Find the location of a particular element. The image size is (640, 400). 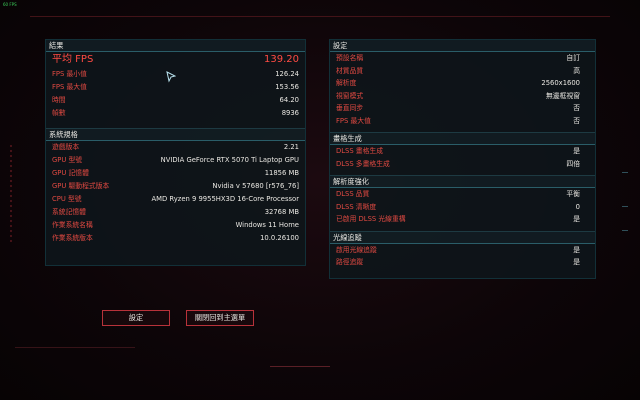

avg-fps-row: 平均 FPS 139.20 is located at coordinates (175, 60).